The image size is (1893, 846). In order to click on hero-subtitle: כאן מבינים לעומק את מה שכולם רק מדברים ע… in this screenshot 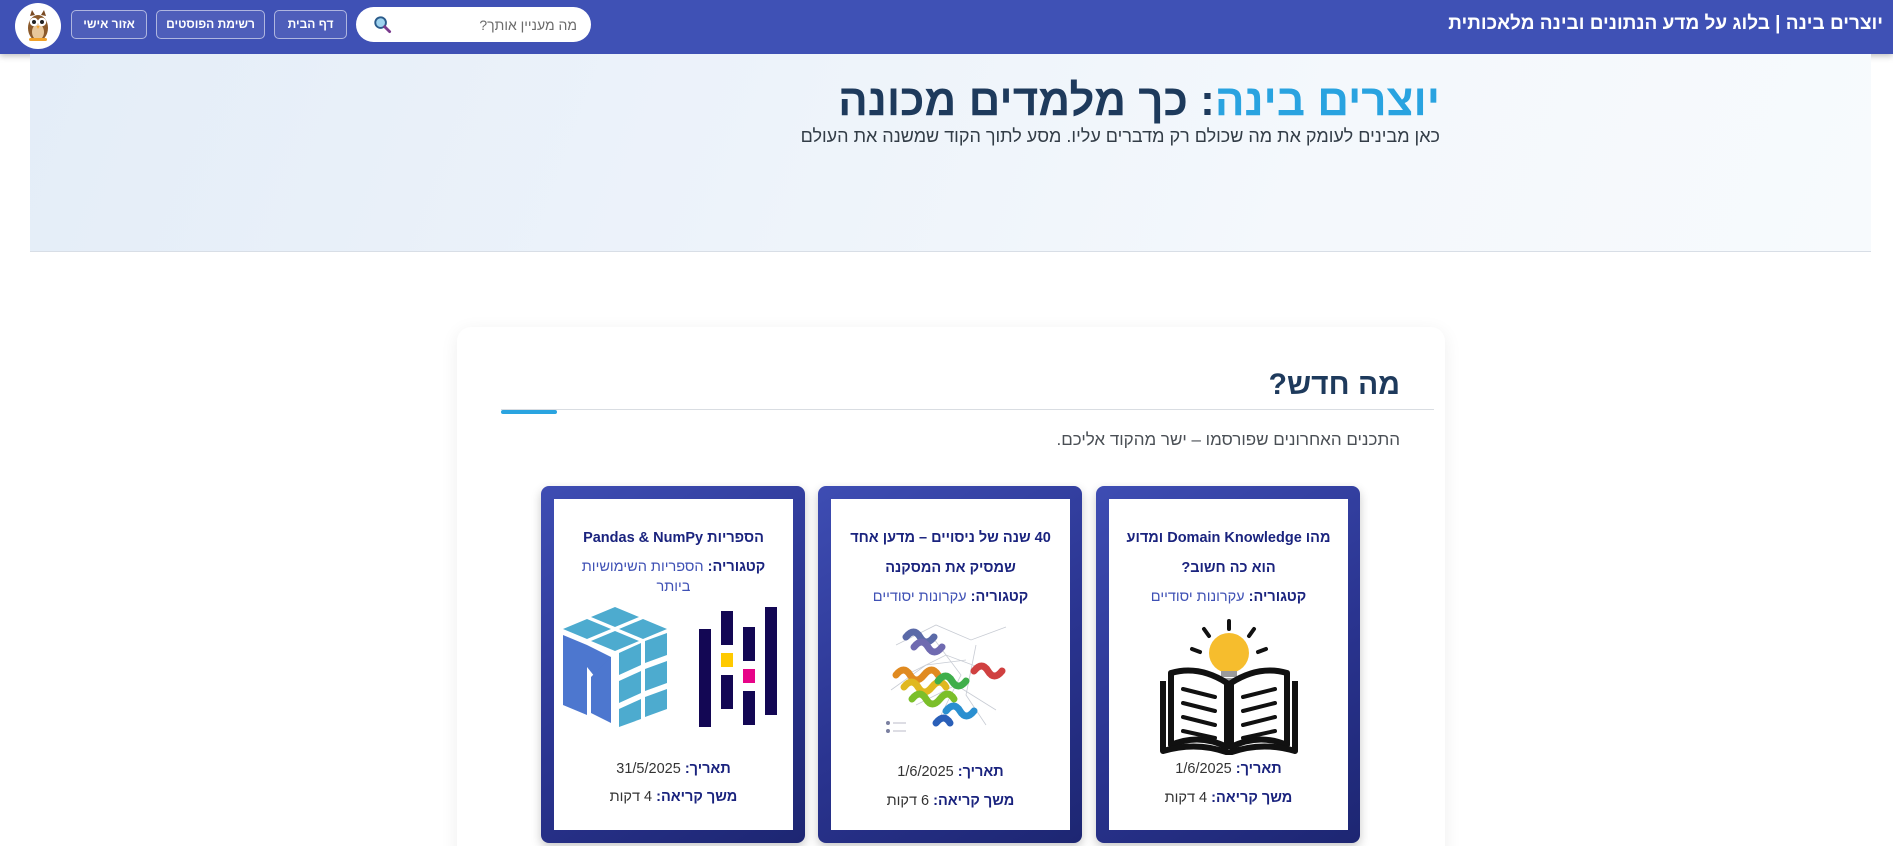, I will do `click(1120, 136)`.